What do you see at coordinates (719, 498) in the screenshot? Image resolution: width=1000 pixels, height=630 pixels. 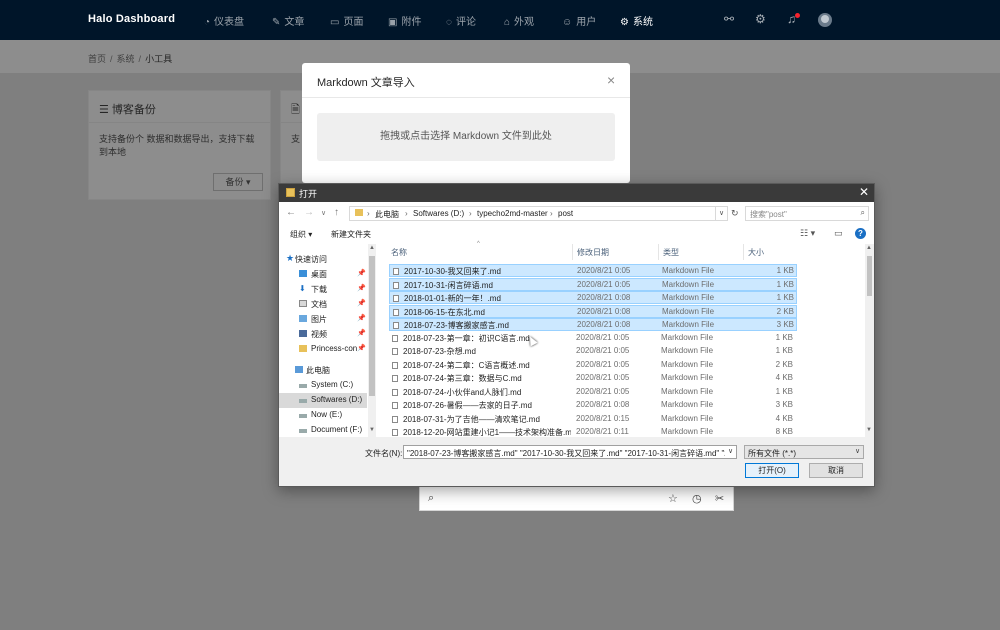 I see `tools-icon: ✂` at bounding box center [719, 498].